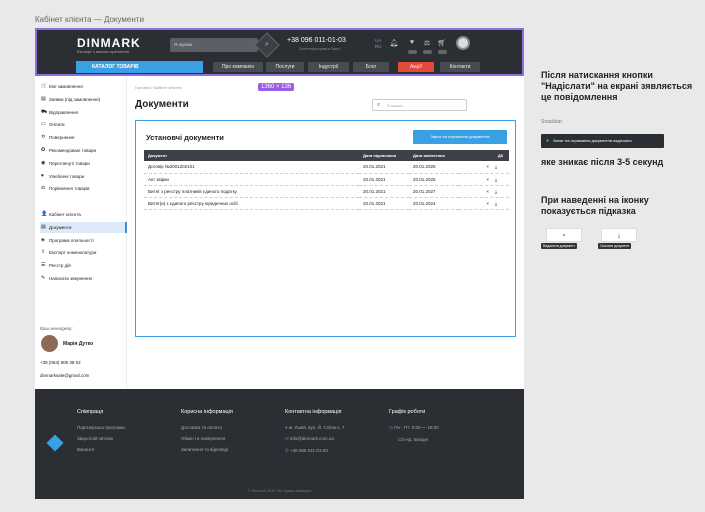  What do you see at coordinates (83, 163) in the screenshot?
I see `sidebar-item: ◉ Переглянуті товари` at bounding box center [83, 163].